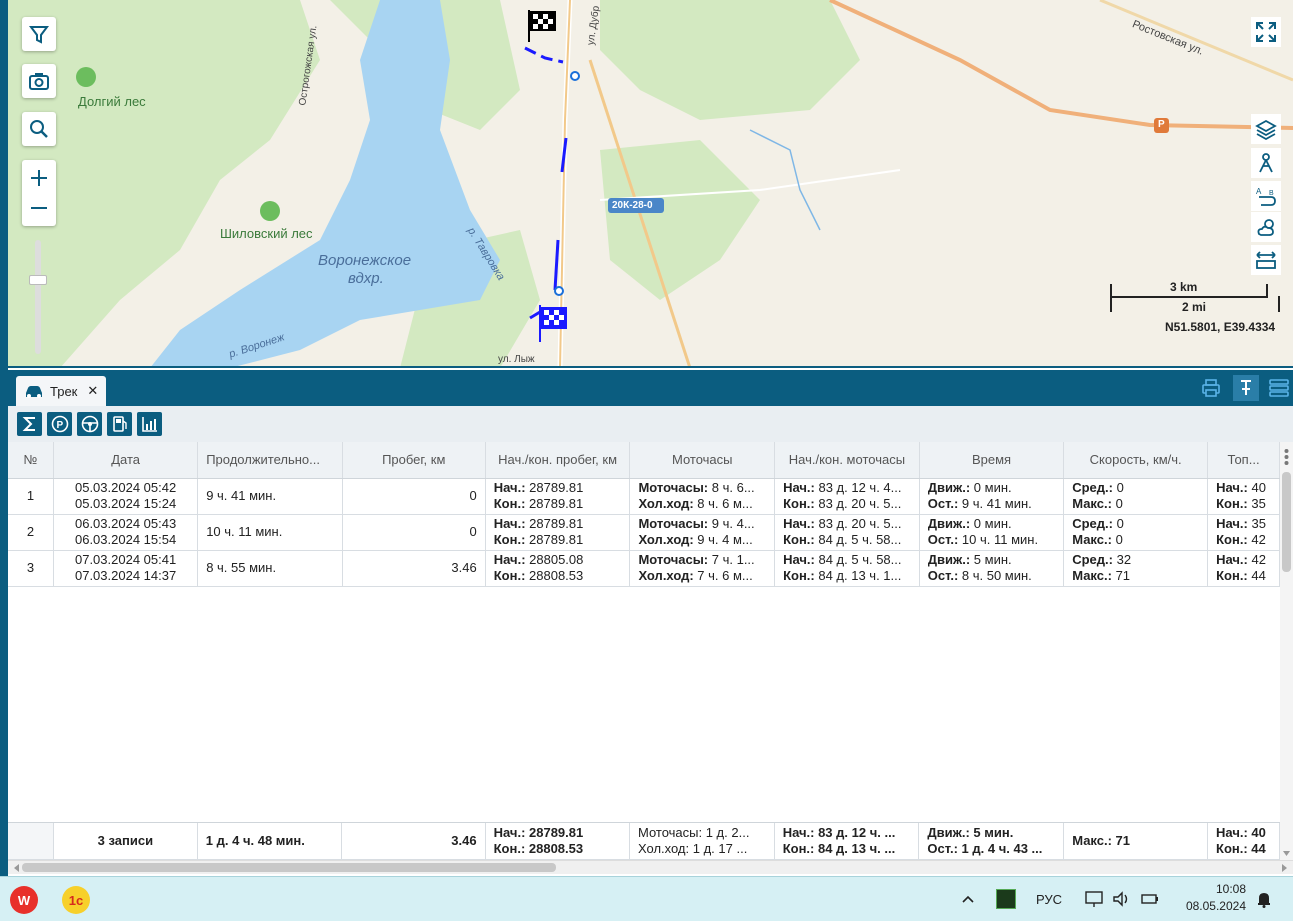  What do you see at coordinates (29, 424) in the screenshot?
I see `sum-button` at bounding box center [29, 424].